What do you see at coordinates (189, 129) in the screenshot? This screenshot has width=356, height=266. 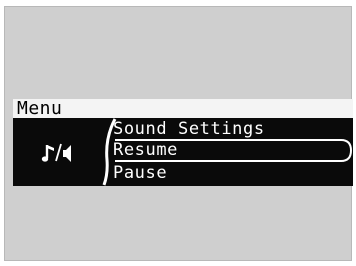 I see `menu-item-sound-settings: Sound Settings` at bounding box center [189, 129].